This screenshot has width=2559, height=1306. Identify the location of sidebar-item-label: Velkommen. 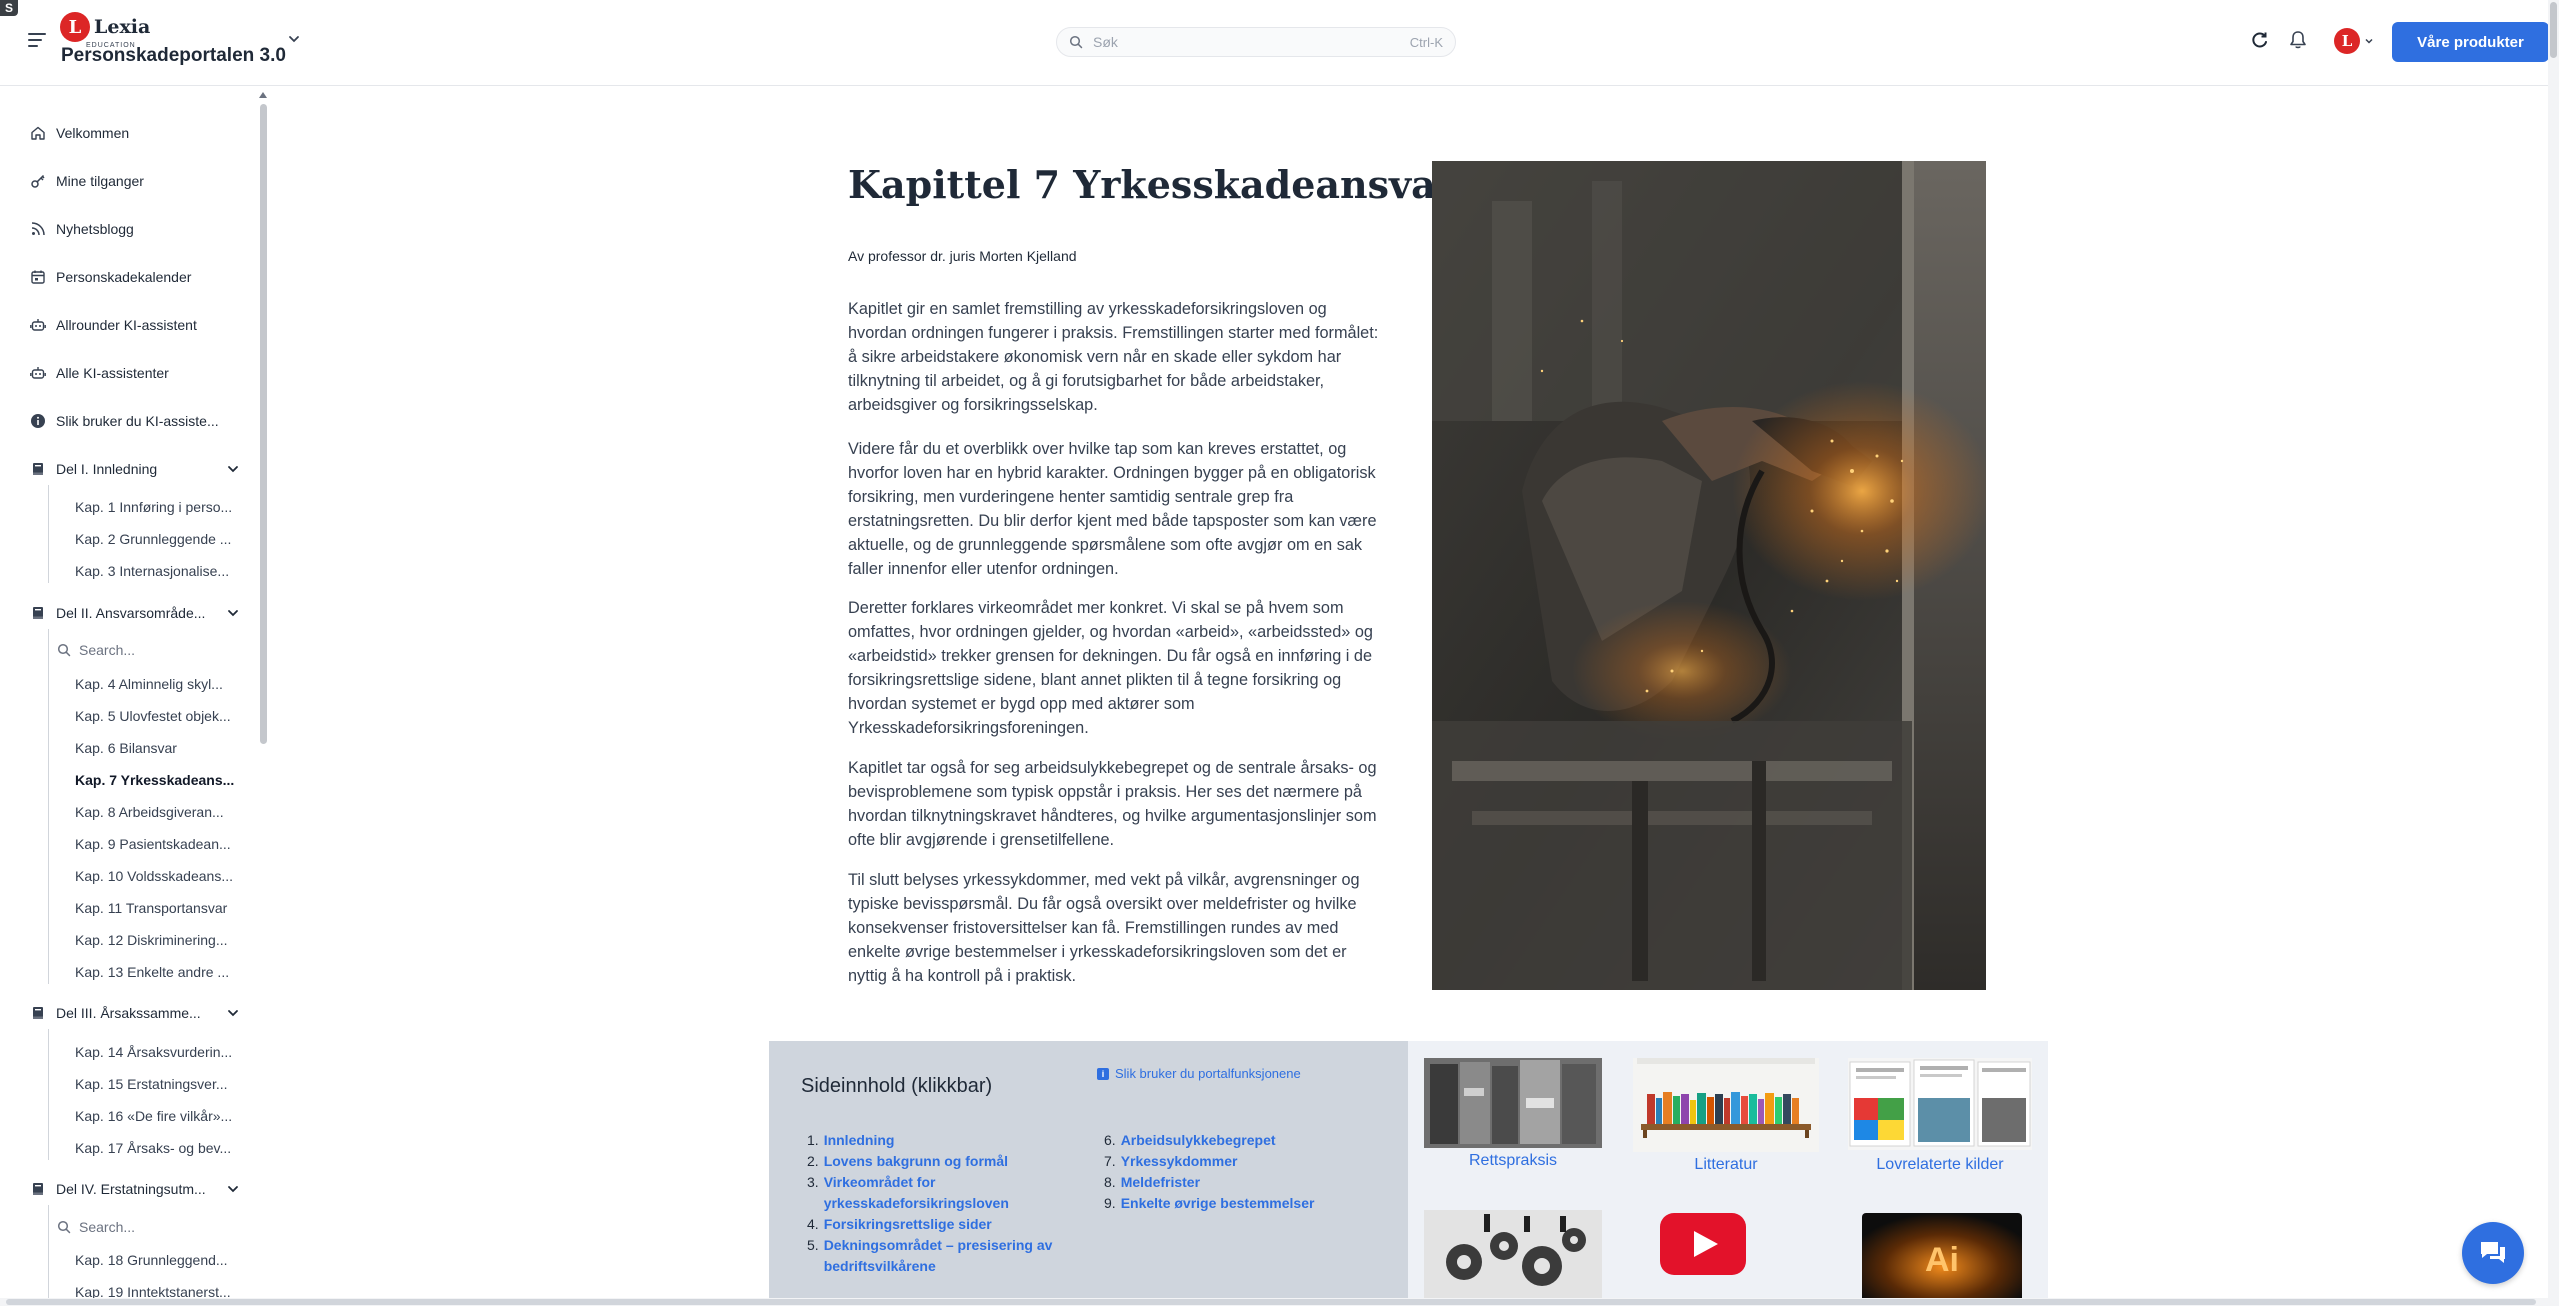
(93, 133).